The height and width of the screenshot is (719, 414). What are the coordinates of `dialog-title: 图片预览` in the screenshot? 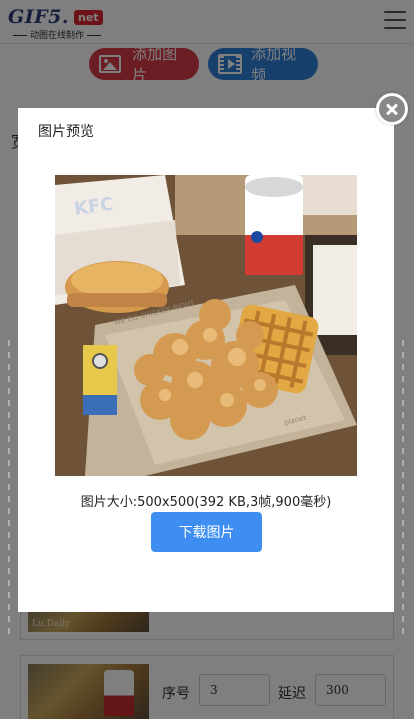 It's located at (66, 132).